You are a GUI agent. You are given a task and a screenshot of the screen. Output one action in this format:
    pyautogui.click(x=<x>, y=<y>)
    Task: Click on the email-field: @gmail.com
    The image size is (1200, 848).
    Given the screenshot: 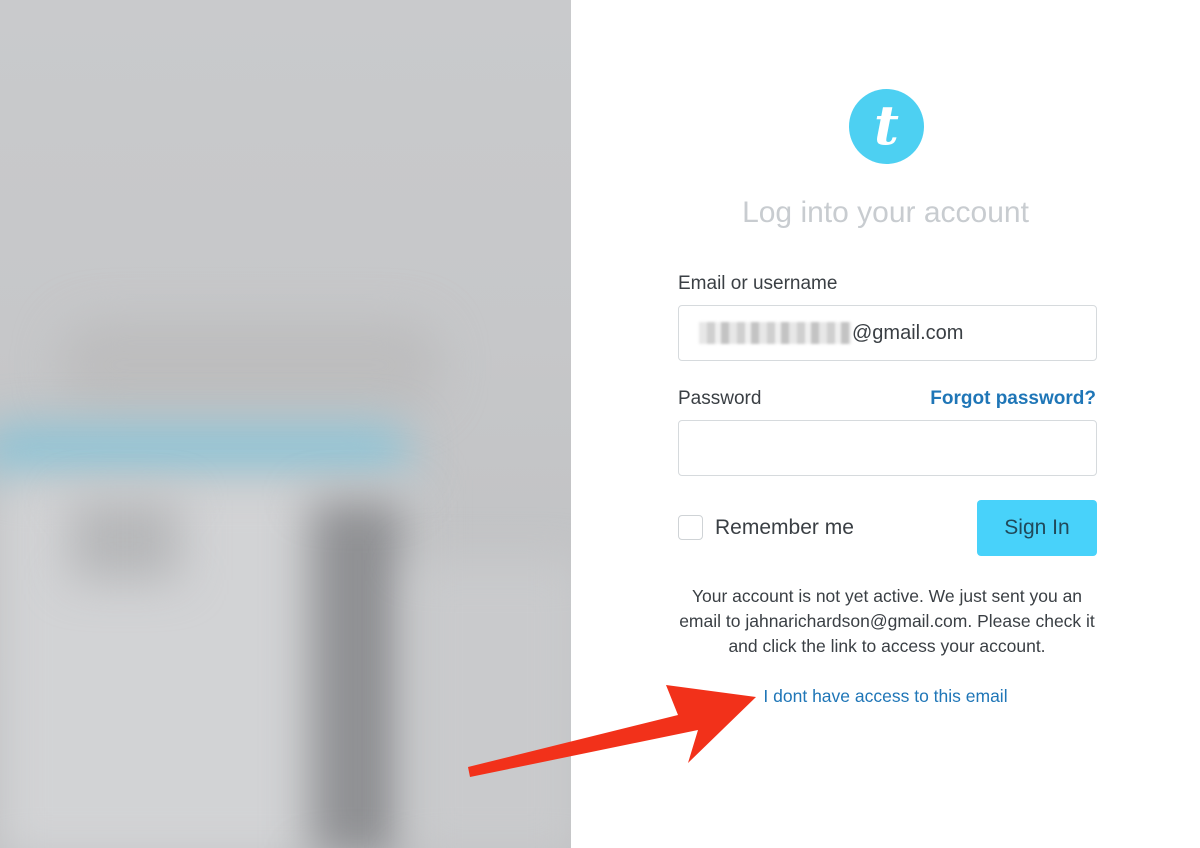 What is the action you would take?
    pyautogui.click(x=887, y=333)
    